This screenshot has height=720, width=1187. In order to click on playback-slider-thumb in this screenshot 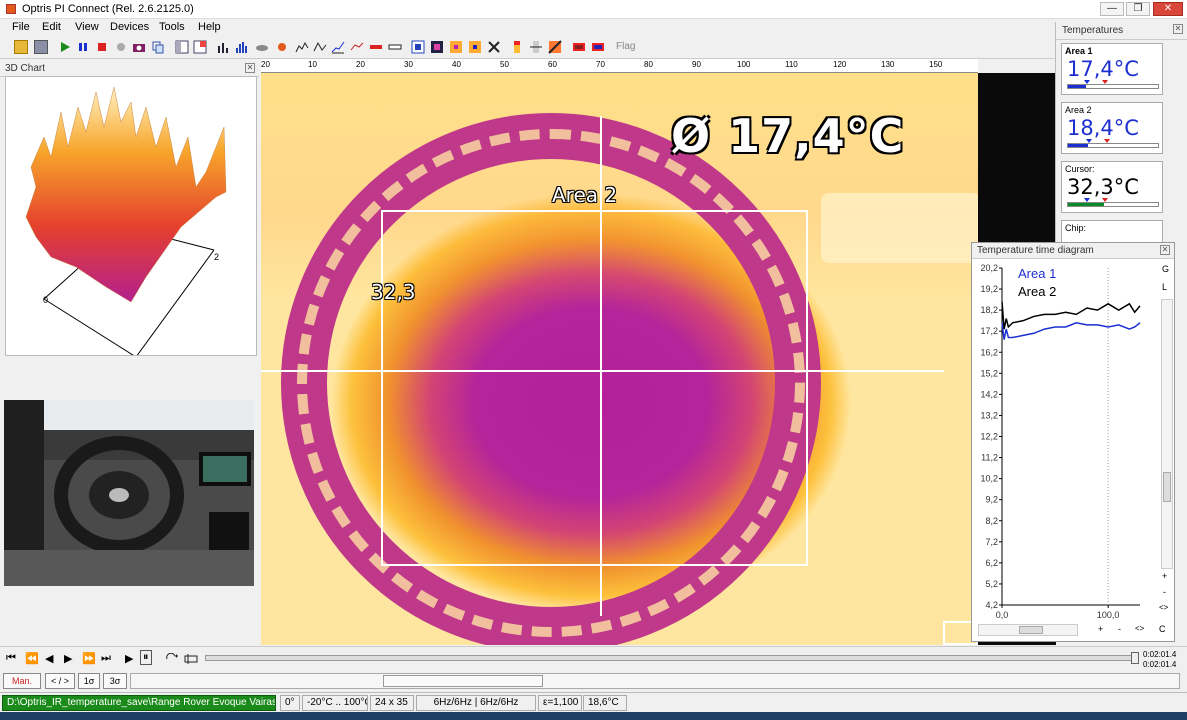, I will do `click(1135, 658)`.